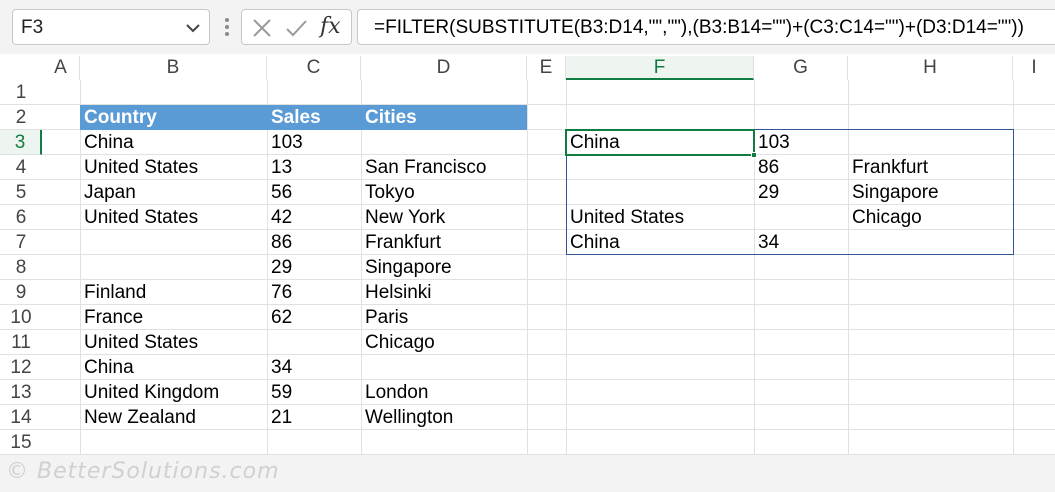 Image resolution: width=1055 pixels, height=492 pixels. What do you see at coordinates (314, 317) in the screenshot?
I see `table-cell: 62` at bounding box center [314, 317].